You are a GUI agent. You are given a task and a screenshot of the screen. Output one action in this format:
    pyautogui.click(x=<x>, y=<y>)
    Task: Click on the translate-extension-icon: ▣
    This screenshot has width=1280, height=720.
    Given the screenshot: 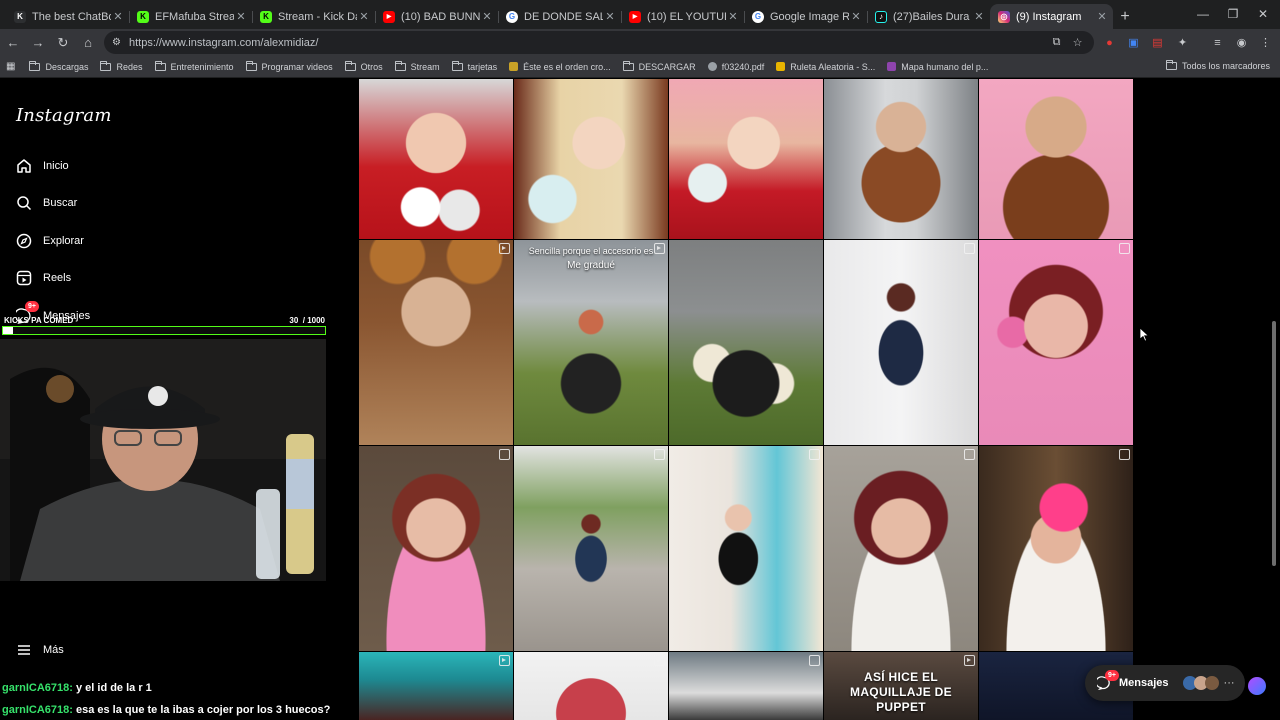 What is the action you would take?
    pyautogui.click(x=1133, y=42)
    